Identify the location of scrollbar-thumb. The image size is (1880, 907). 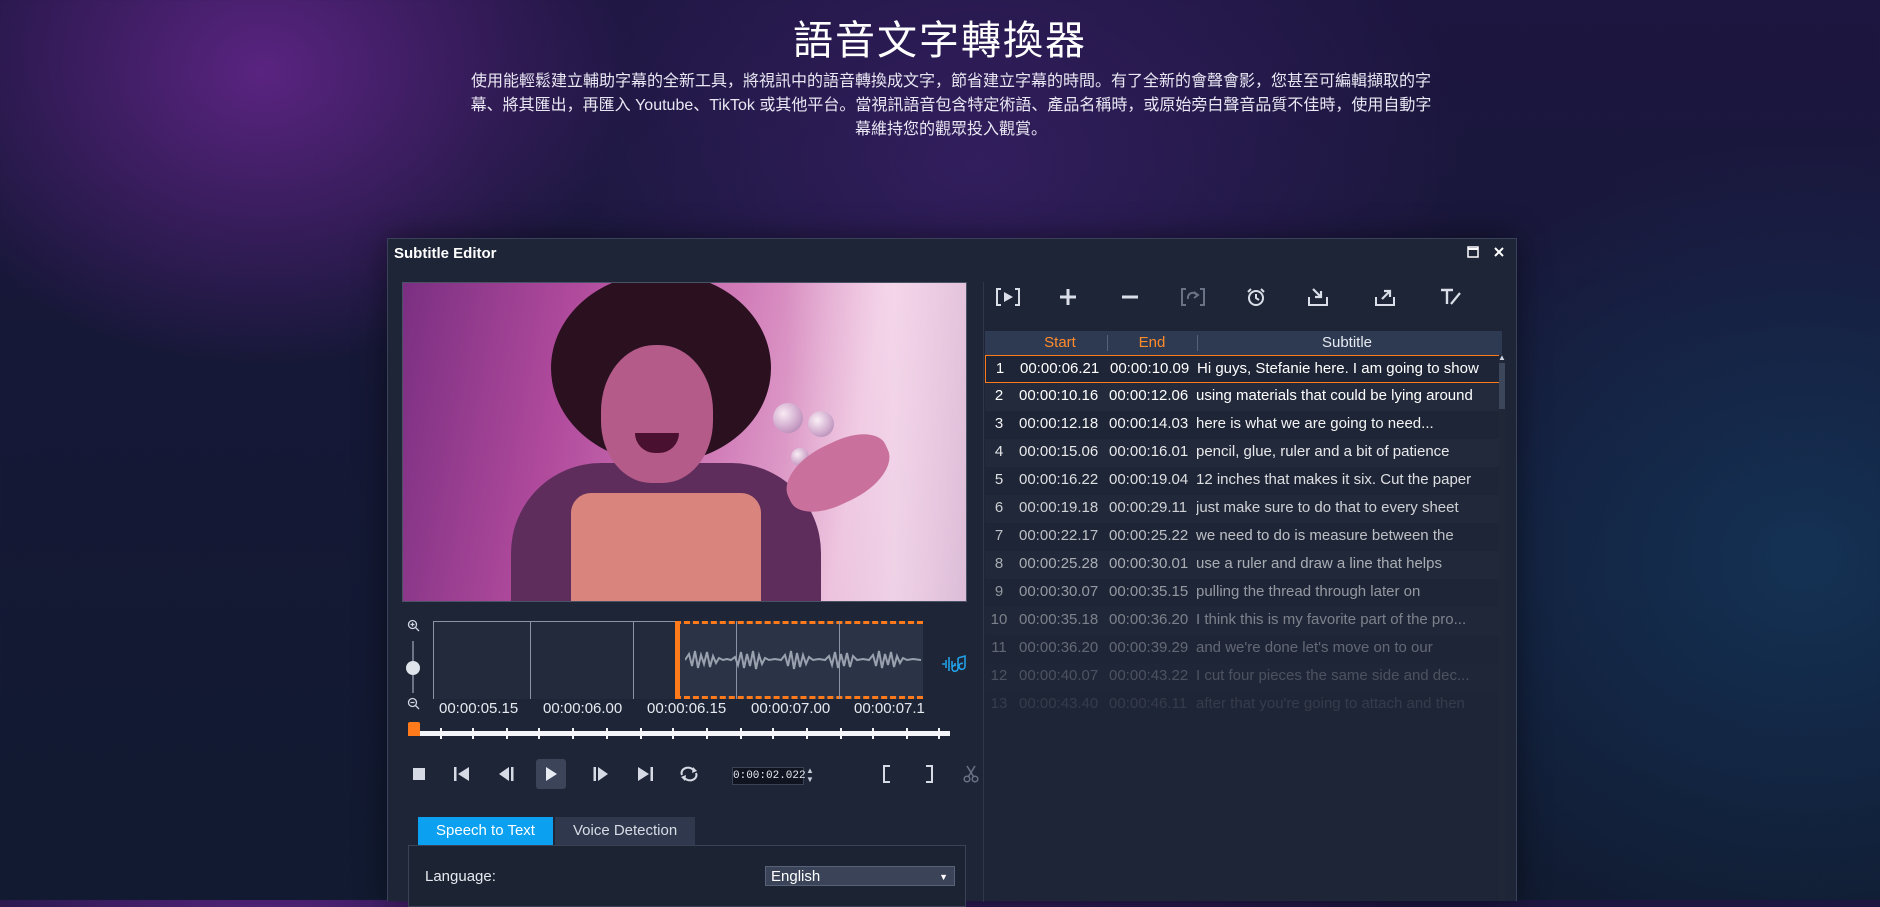
(1502, 386).